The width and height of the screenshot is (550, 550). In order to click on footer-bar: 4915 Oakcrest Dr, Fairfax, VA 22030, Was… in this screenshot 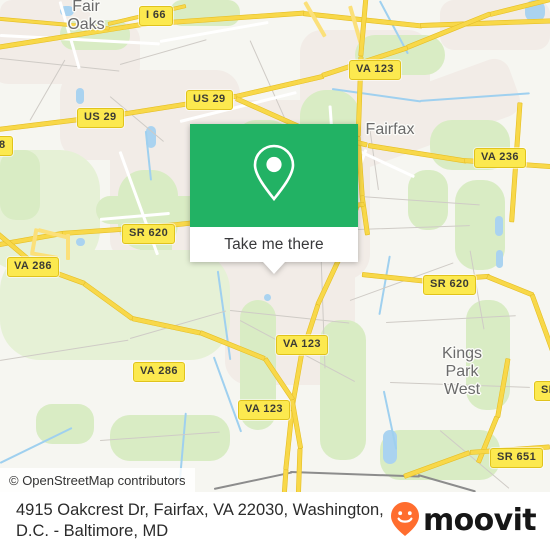, I will do `click(275, 521)`.